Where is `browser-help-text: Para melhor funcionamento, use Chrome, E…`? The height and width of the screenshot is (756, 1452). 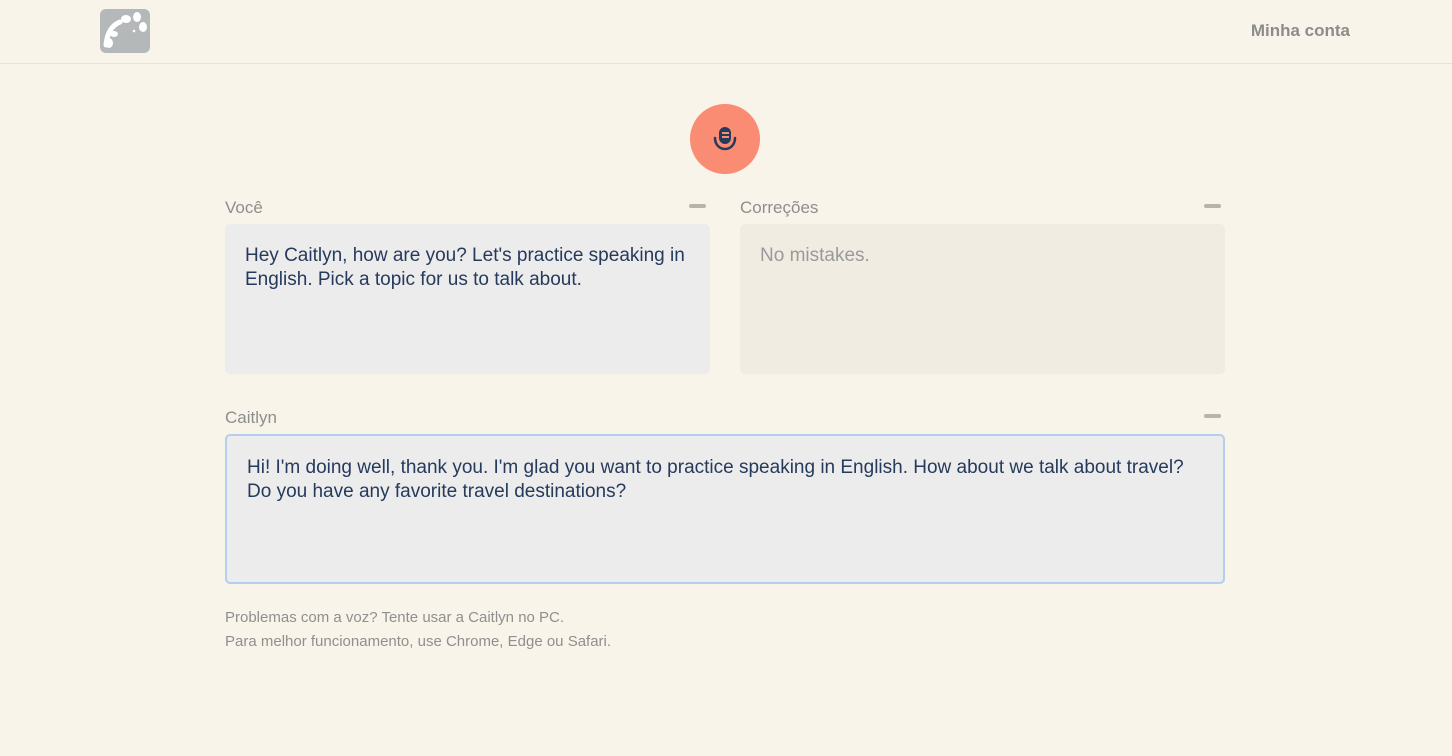 browser-help-text: Para melhor funcionamento, use Chrome, E… is located at coordinates (418, 641).